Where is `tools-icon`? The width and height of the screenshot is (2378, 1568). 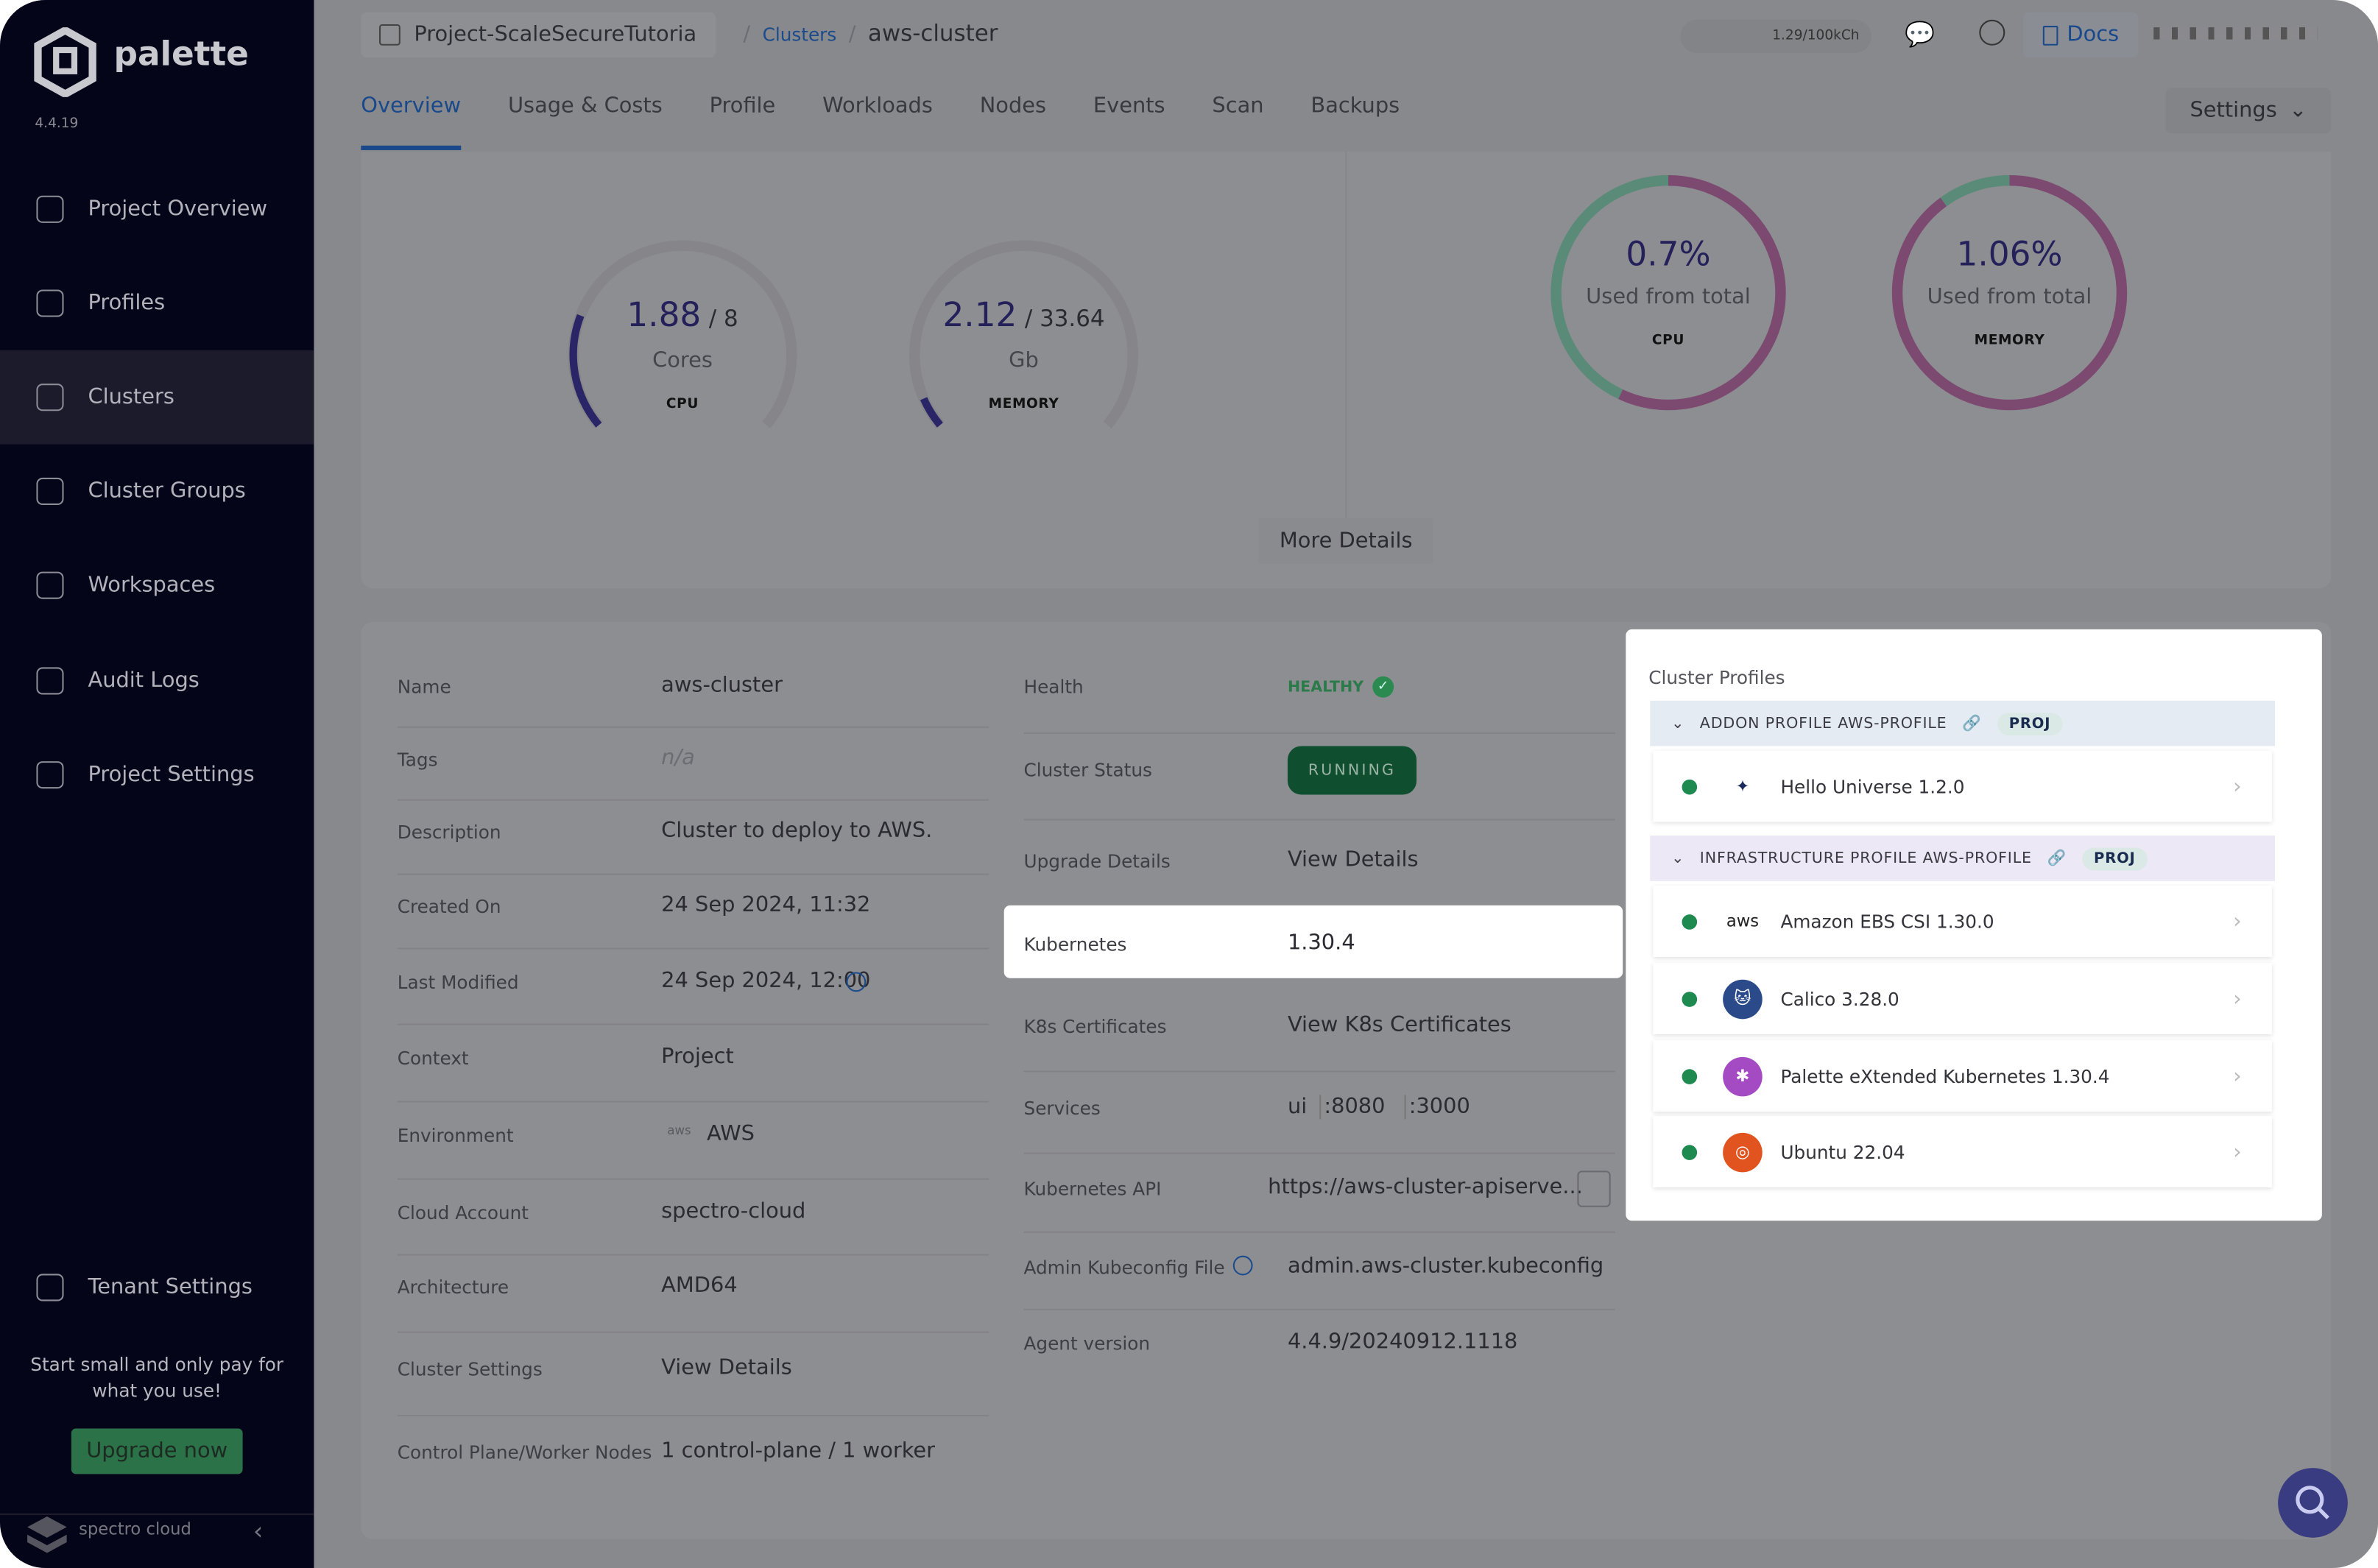
tools-icon is located at coordinates (50, 1288).